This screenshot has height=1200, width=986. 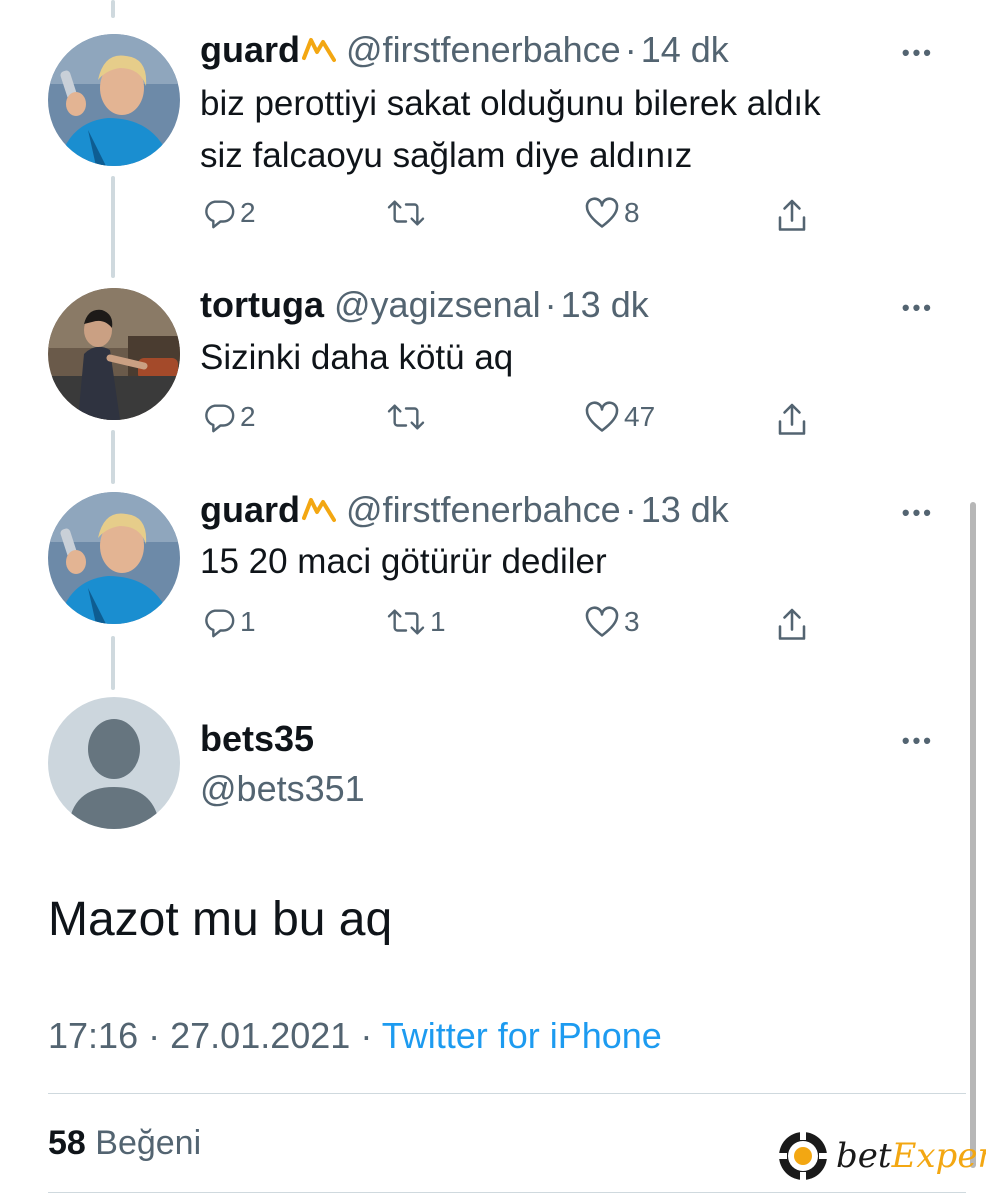 What do you see at coordinates (282, 789) in the screenshot?
I see `author-handle: @bets351` at bounding box center [282, 789].